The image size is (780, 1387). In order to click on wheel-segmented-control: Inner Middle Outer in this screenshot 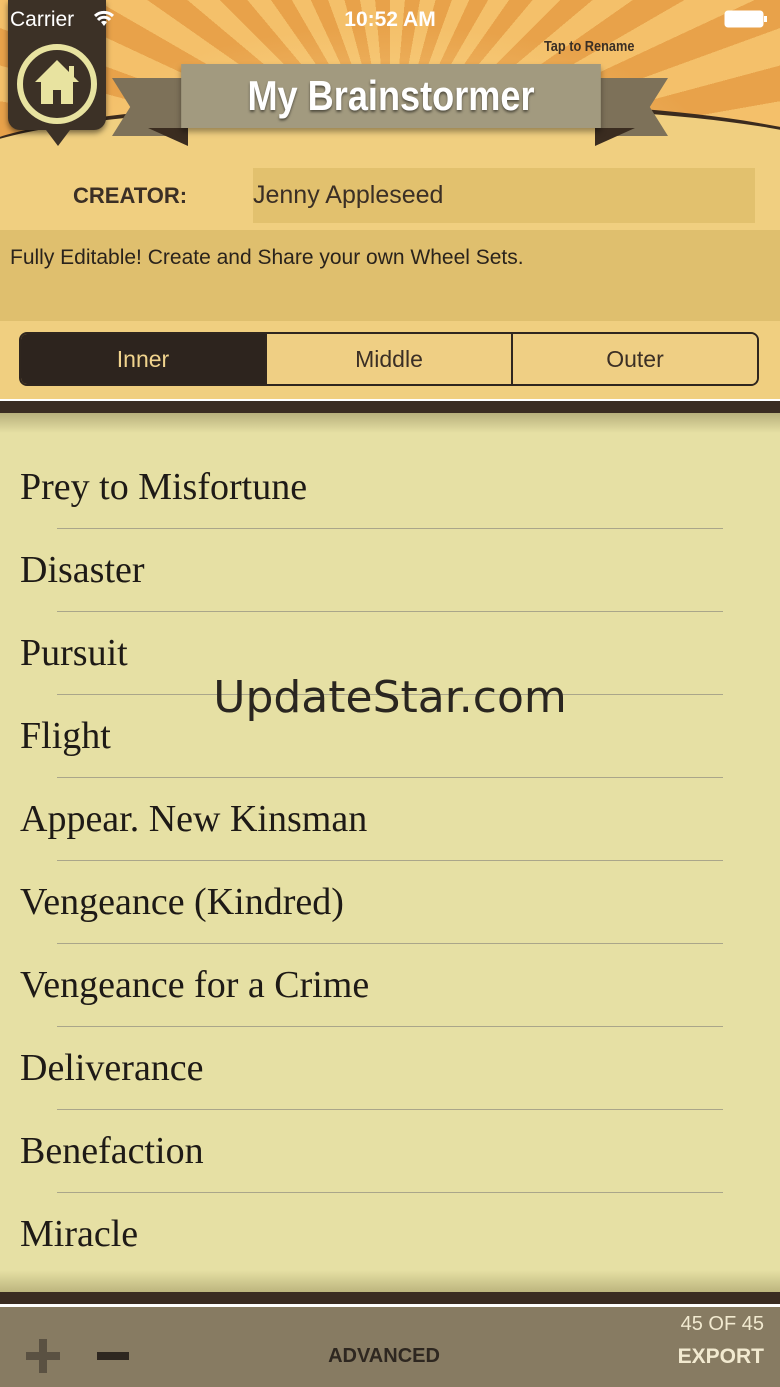, I will do `click(389, 359)`.